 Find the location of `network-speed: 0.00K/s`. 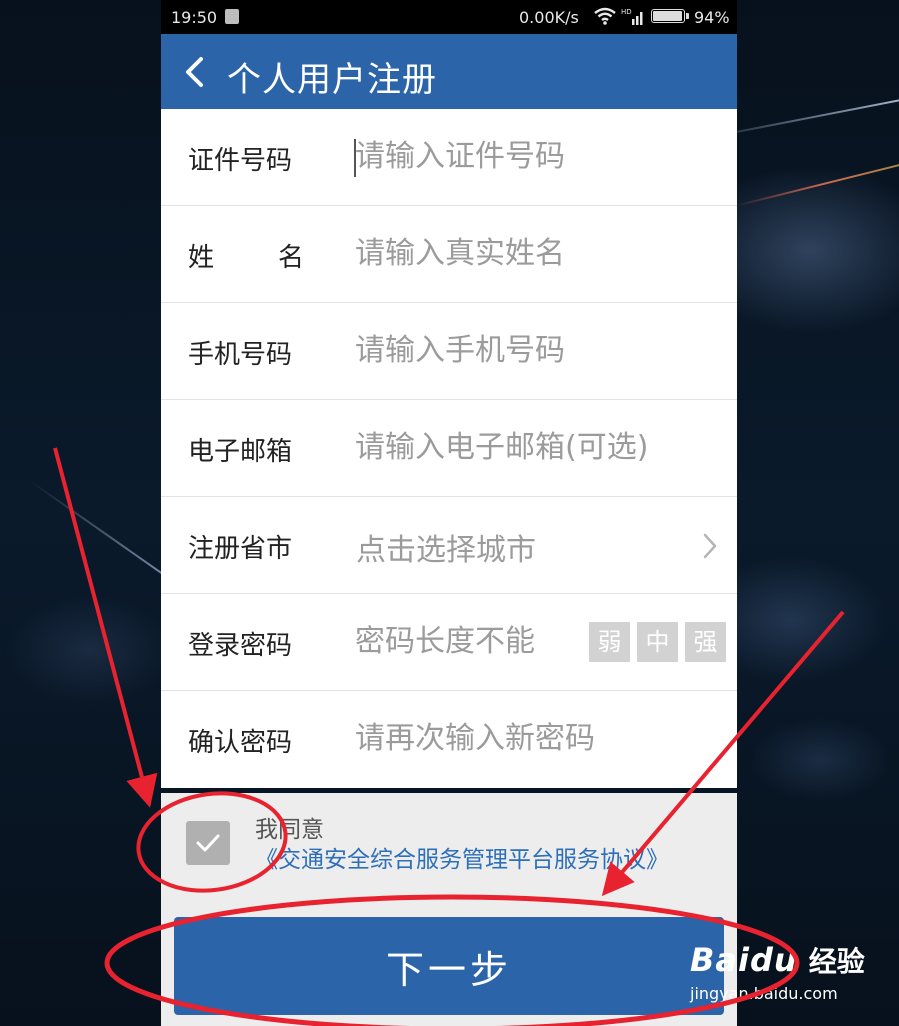

network-speed: 0.00K/s is located at coordinates (549, 17).